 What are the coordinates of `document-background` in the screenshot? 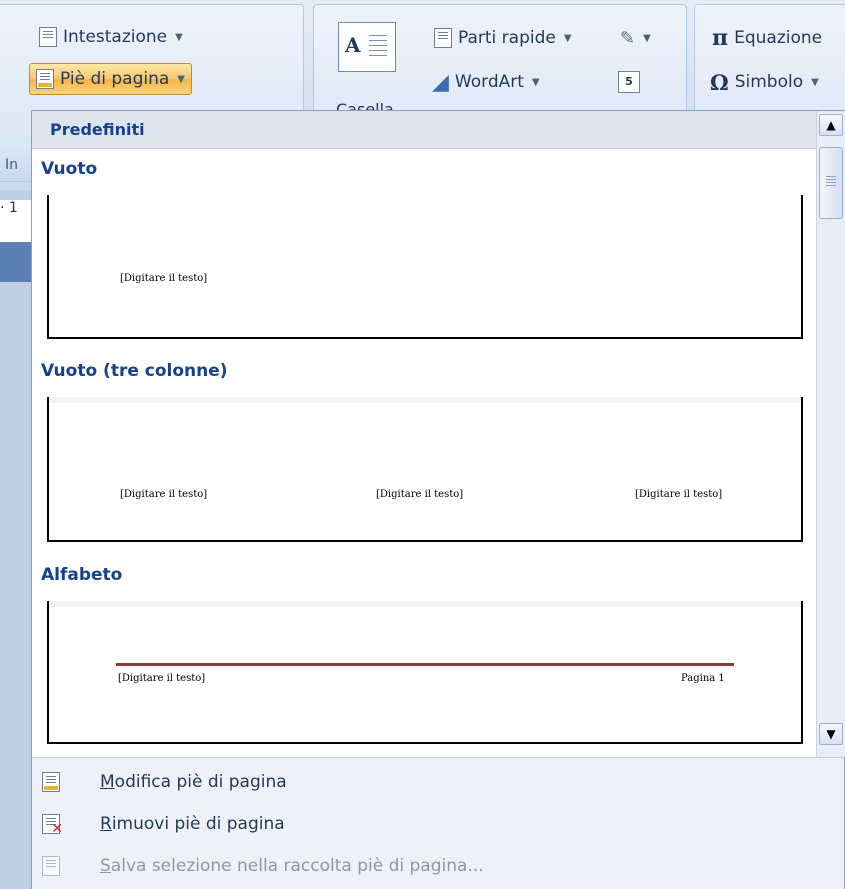 It's located at (17, 262).